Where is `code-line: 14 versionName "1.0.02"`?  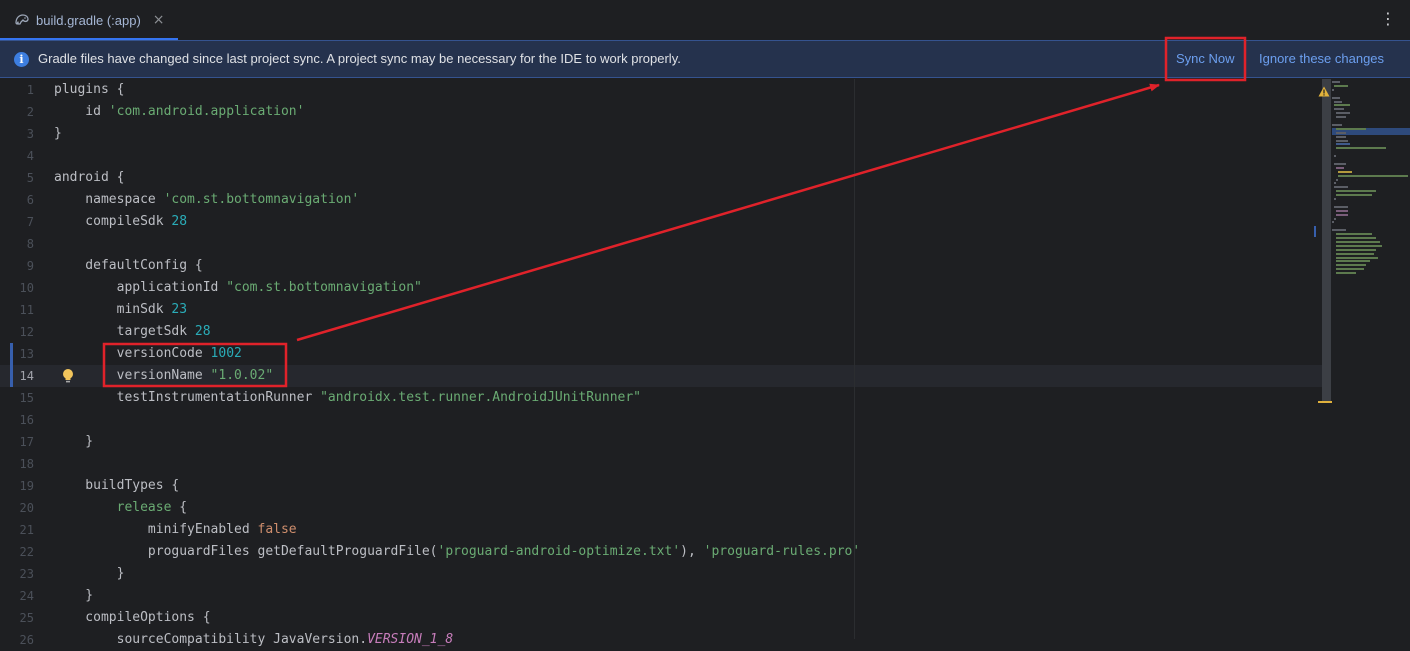
code-line: 14 versionName "1.0.02" is located at coordinates (665, 376).